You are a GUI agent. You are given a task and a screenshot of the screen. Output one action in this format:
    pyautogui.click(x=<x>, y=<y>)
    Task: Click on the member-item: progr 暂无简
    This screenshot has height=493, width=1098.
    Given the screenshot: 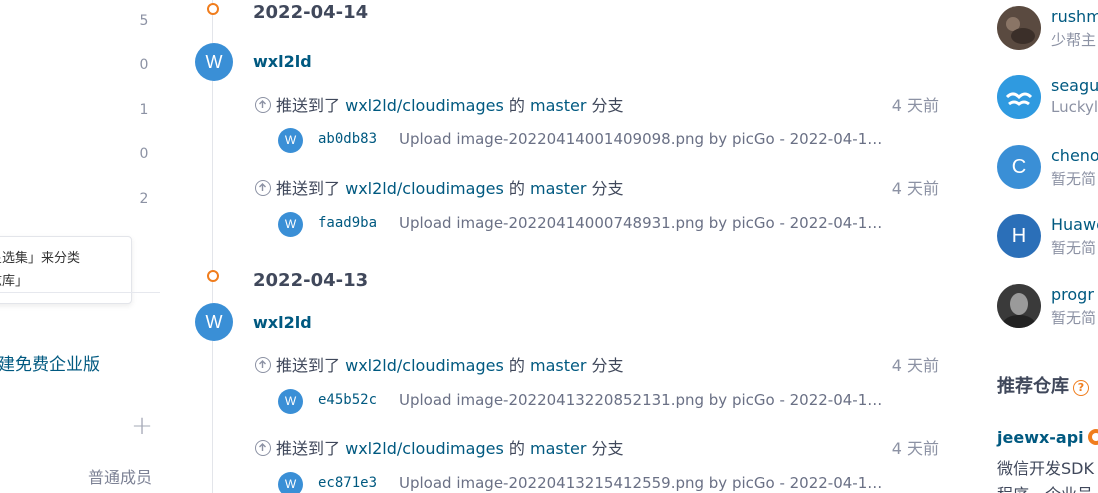 What is the action you would take?
    pyautogui.click(x=1047, y=307)
    